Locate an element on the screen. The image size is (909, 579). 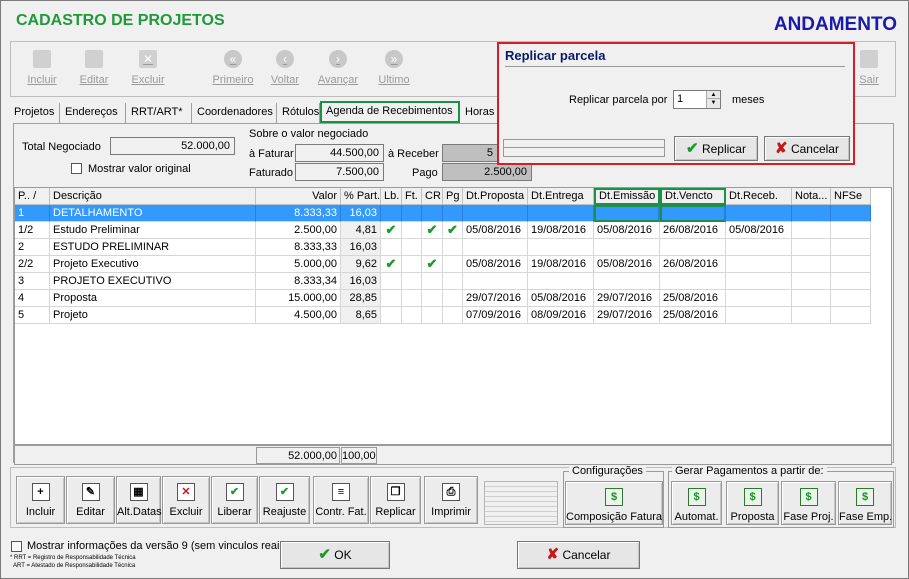
toolbar-ultimo-button: » Ultimo is located at coordinates (394, 68).